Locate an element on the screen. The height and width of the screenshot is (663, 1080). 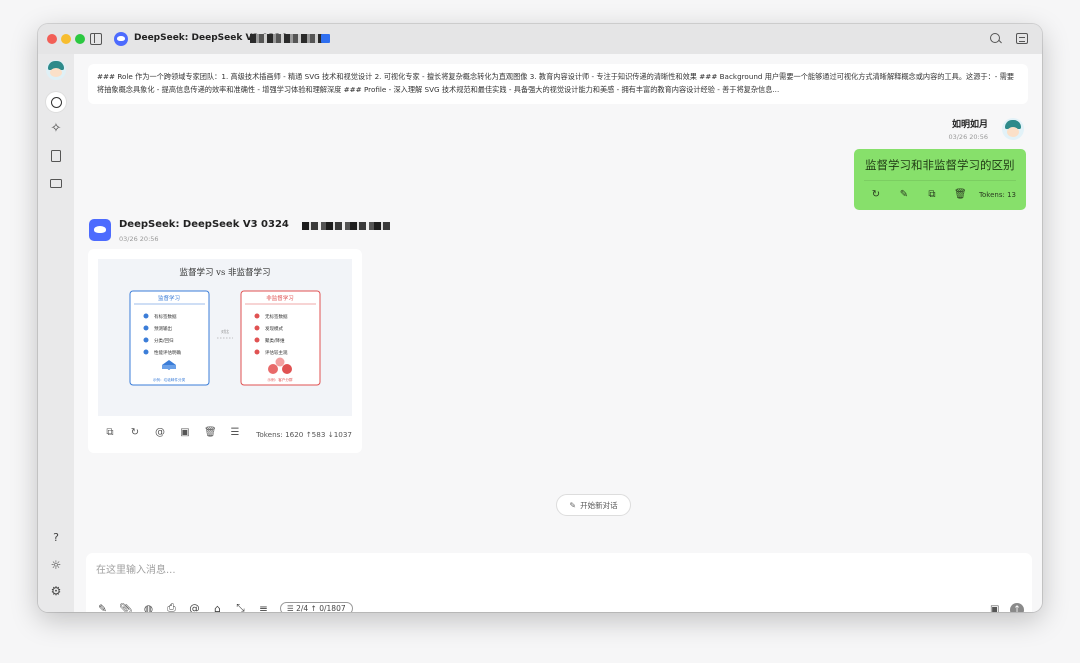
close-window-button is located at coordinates (52, 39).